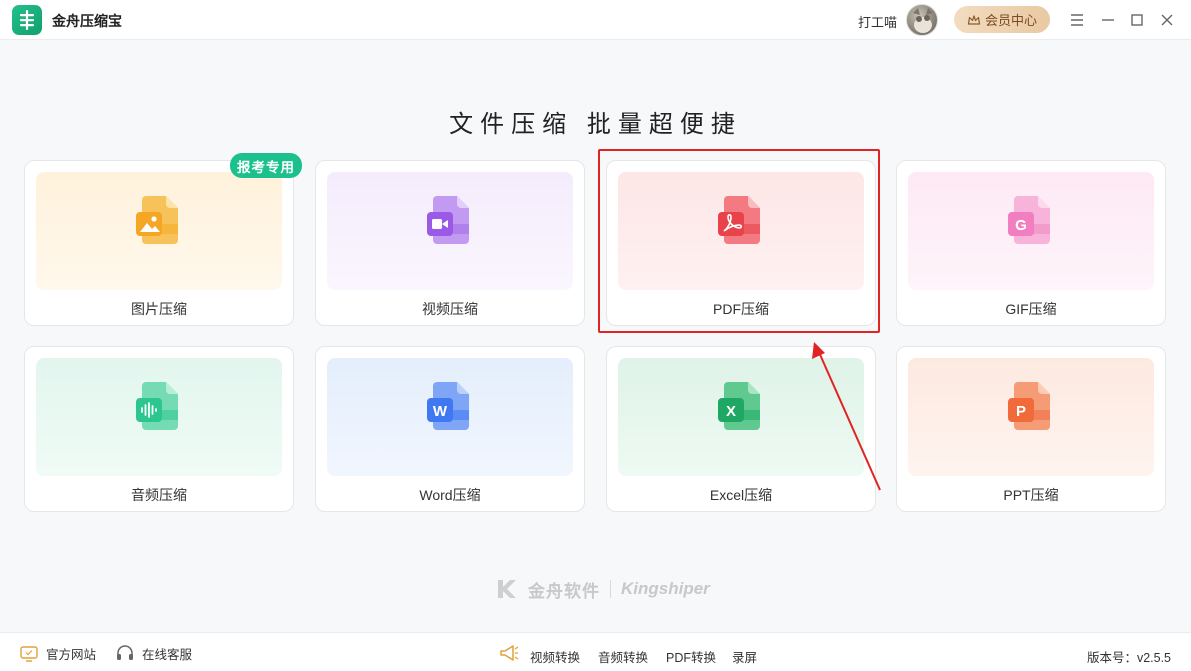 Image resolution: width=1191 pixels, height=671 pixels. I want to click on vip-center-button: 会员中心, so click(1002, 19).